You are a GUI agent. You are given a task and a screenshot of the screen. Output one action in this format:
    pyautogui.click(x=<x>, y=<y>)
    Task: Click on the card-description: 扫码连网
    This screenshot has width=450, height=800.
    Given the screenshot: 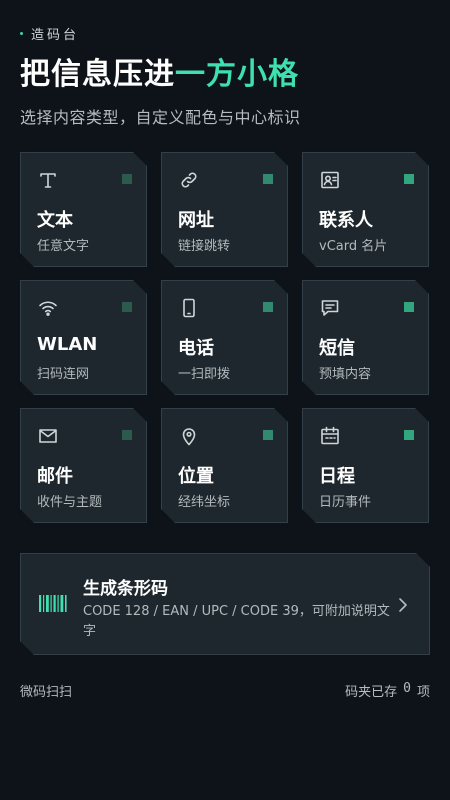 What is the action you would take?
    pyautogui.click(x=63, y=374)
    